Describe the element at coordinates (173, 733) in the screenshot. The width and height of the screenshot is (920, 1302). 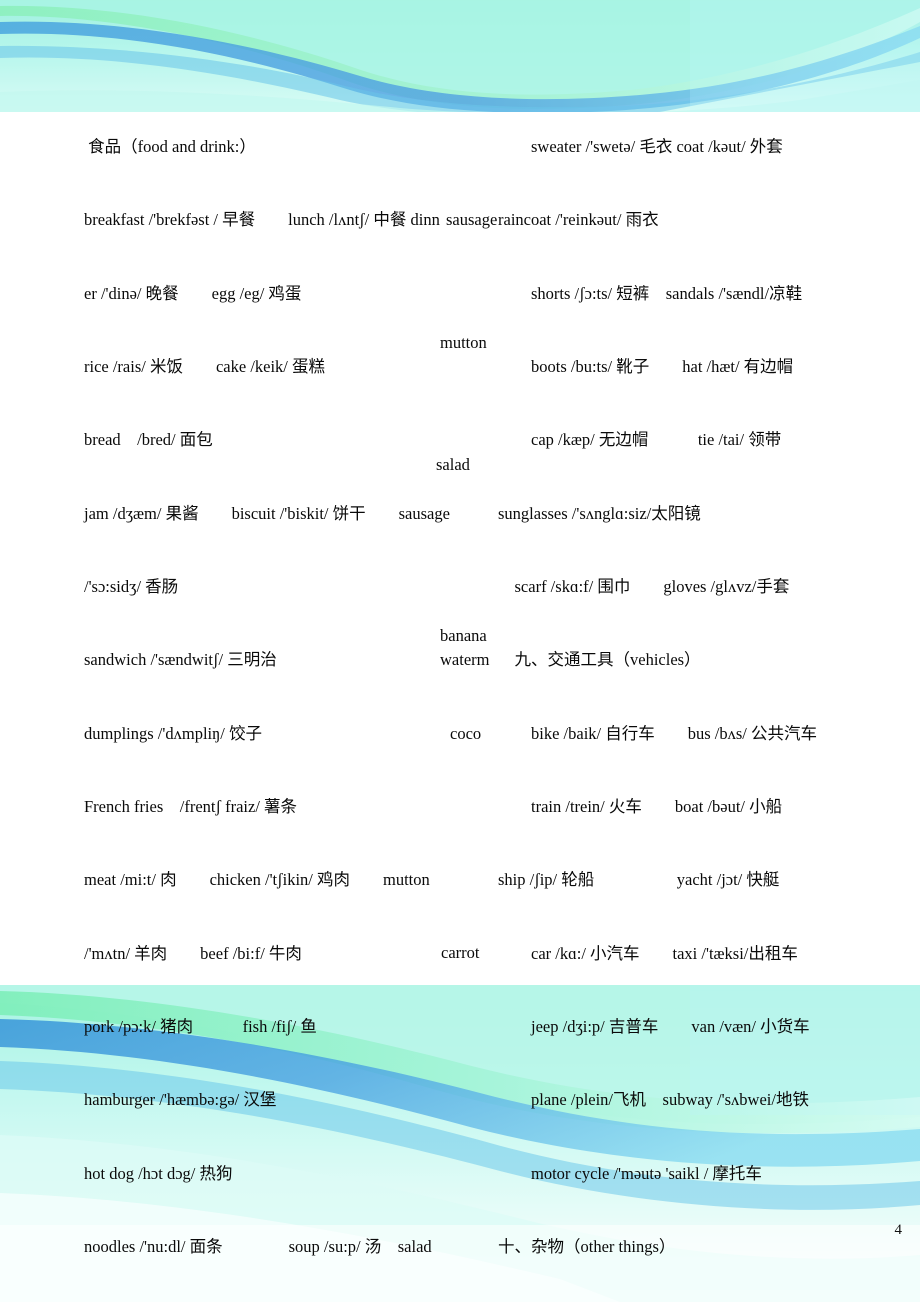
I see `vocab-line: dumplings /'dʌmpliŋ/ 饺子` at that location.